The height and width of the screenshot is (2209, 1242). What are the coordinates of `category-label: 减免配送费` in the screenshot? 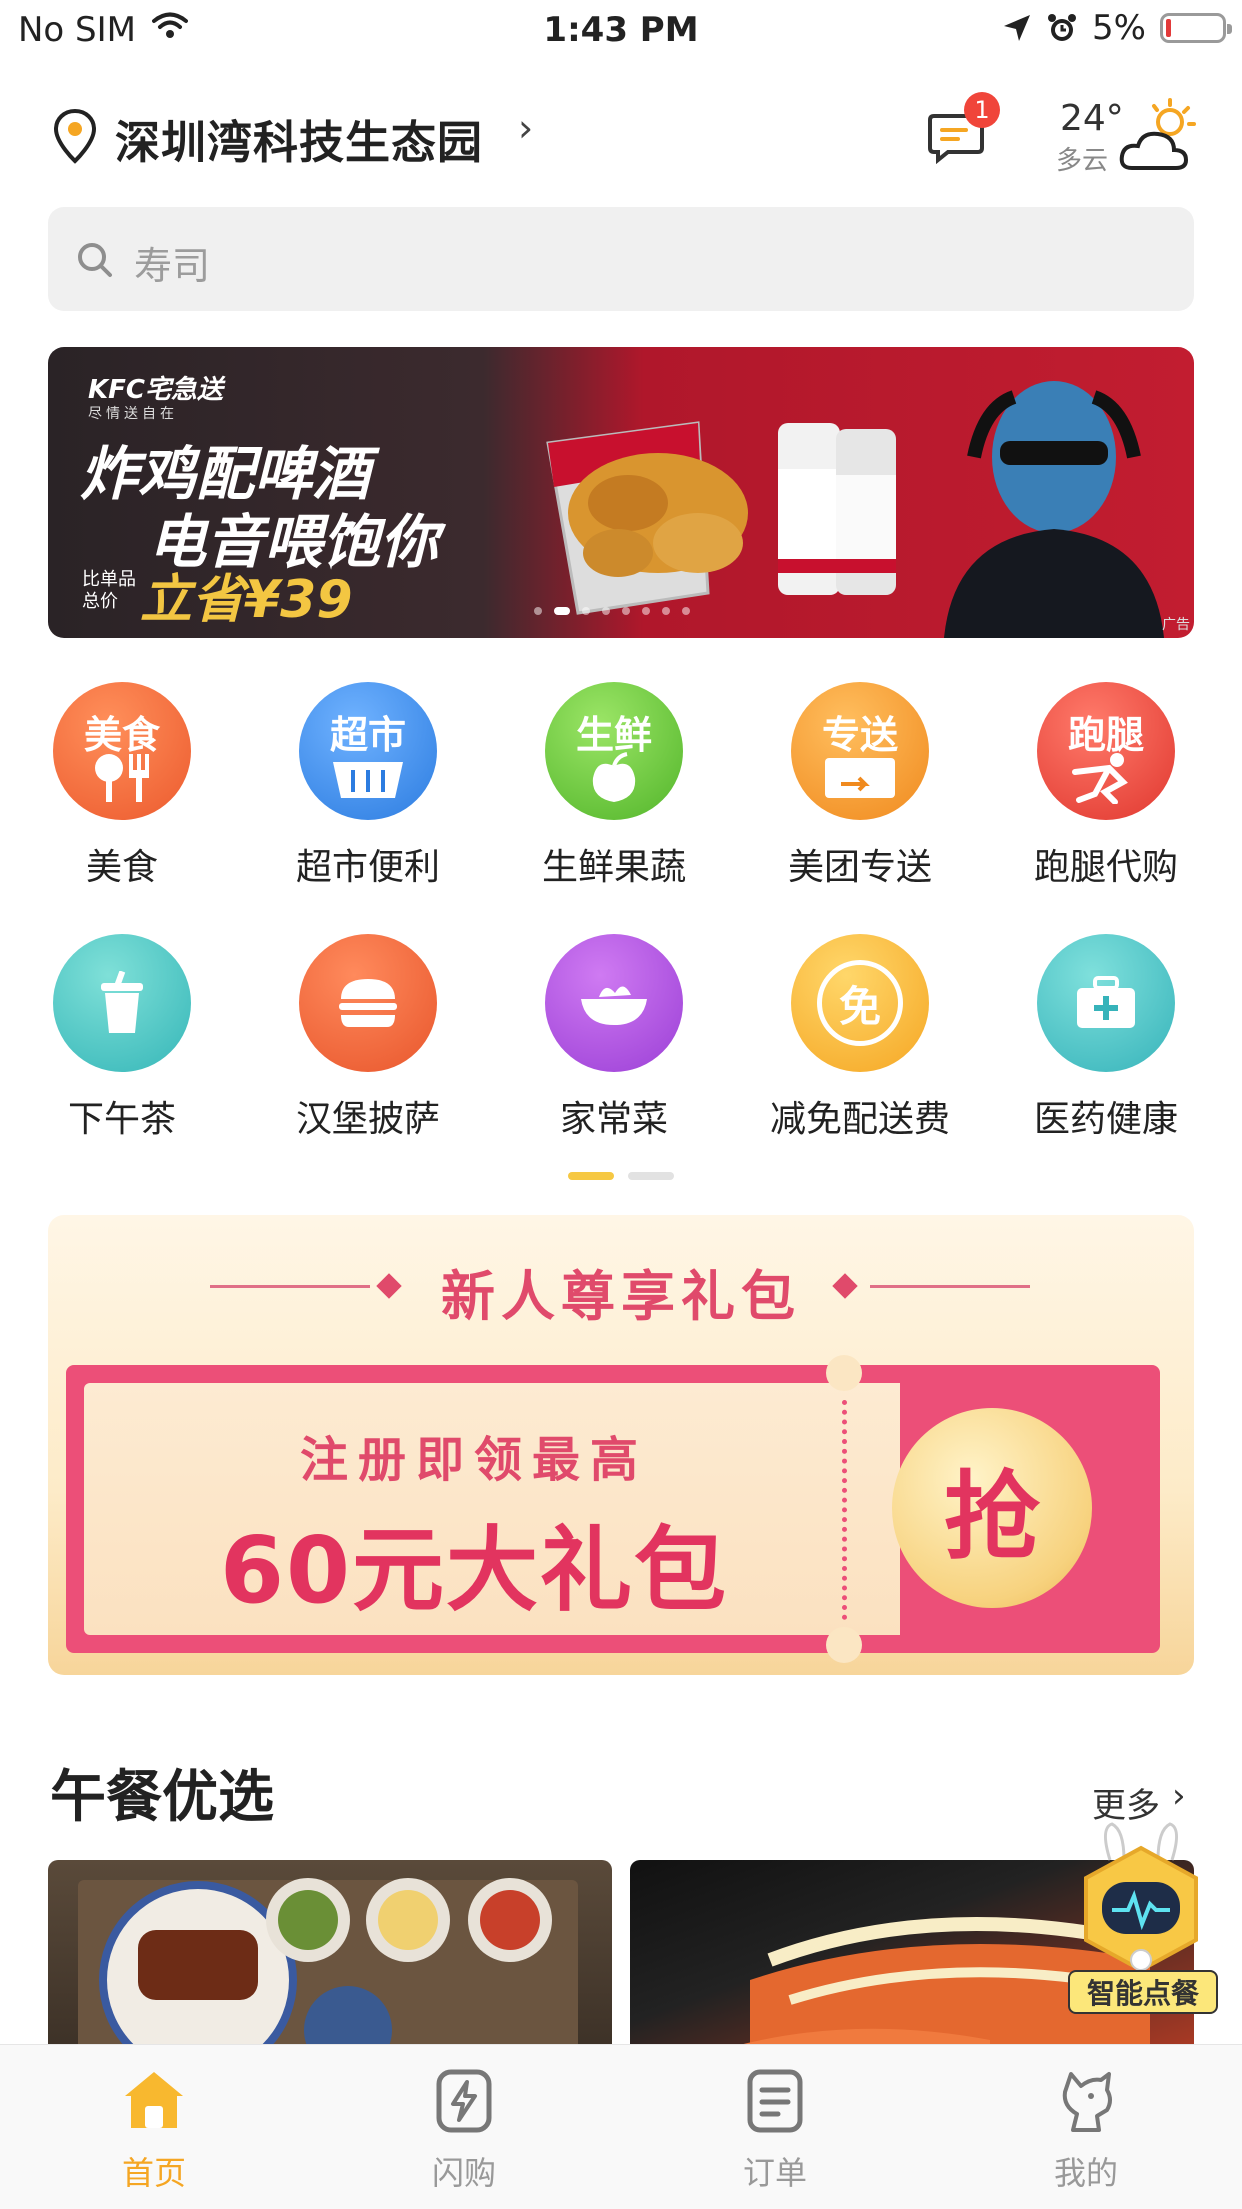 It's located at (859, 1119).